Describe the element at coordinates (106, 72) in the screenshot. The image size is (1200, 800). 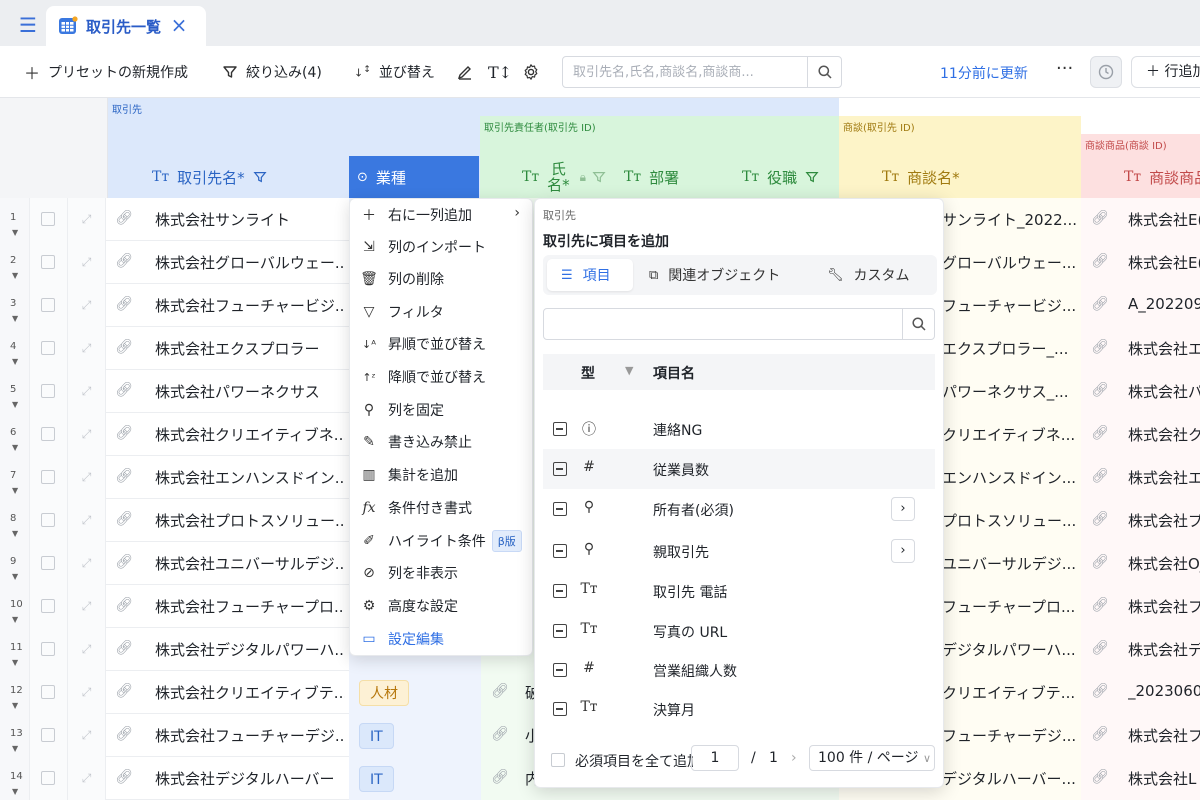
I see `new-preset-button: ＋ プリセットの新規作成` at that location.